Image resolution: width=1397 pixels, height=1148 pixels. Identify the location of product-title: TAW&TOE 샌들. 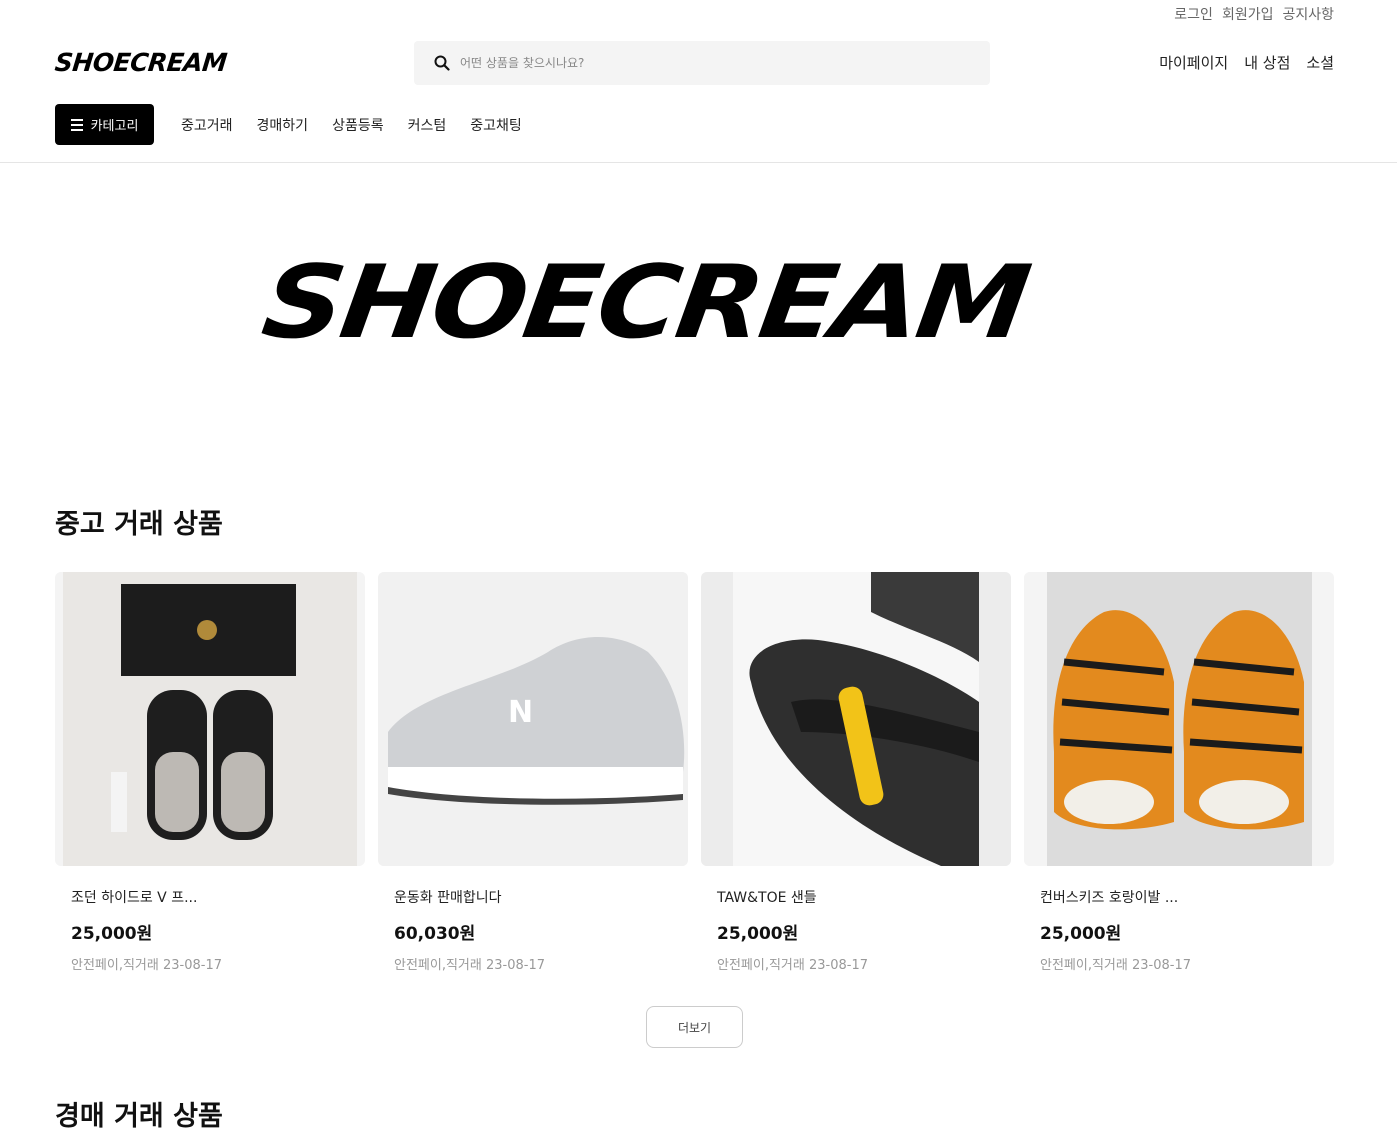
(767, 898).